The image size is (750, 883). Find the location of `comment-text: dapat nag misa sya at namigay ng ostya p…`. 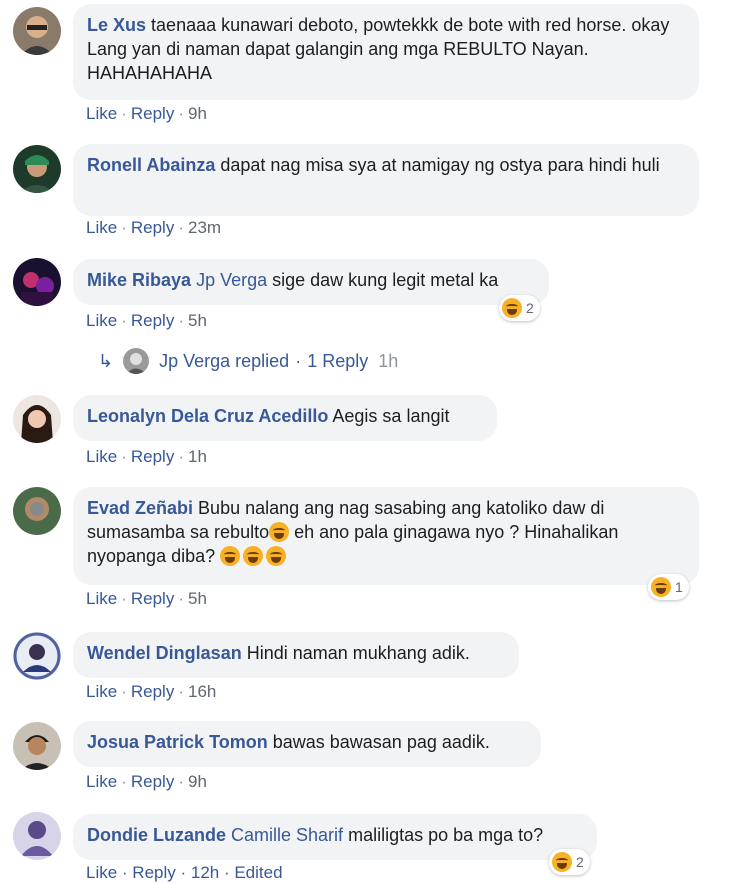

comment-text: dapat nag misa sya at namigay ng ostya p… is located at coordinates (440, 165).